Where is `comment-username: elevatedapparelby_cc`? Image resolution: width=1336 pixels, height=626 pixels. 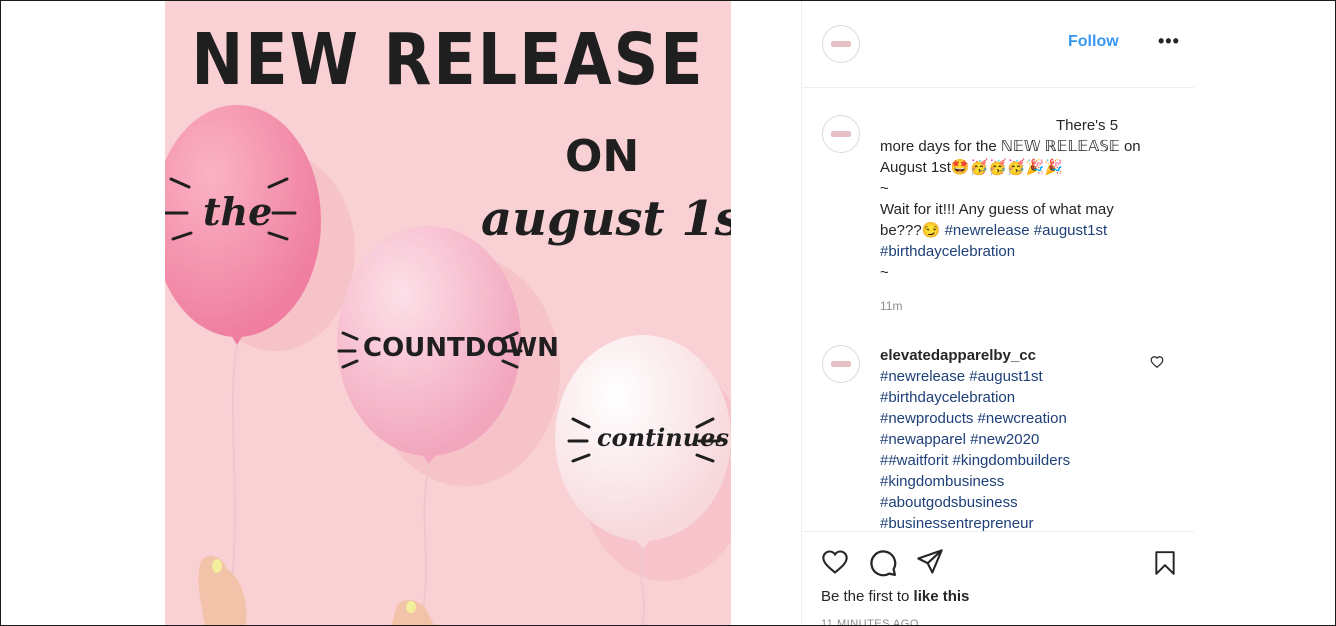
comment-username: elevatedapparelby_cc is located at coordinates (1015, 355).